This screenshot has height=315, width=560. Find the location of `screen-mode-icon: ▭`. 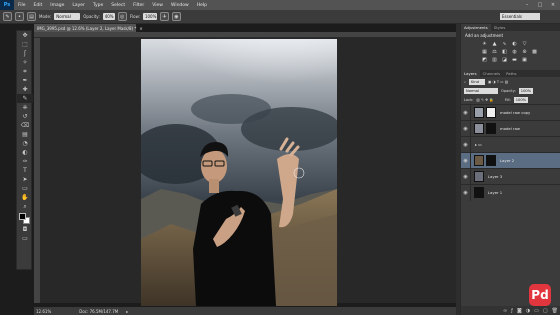

screen-mode-icon: ▭ is located at coordinates (25, 238).